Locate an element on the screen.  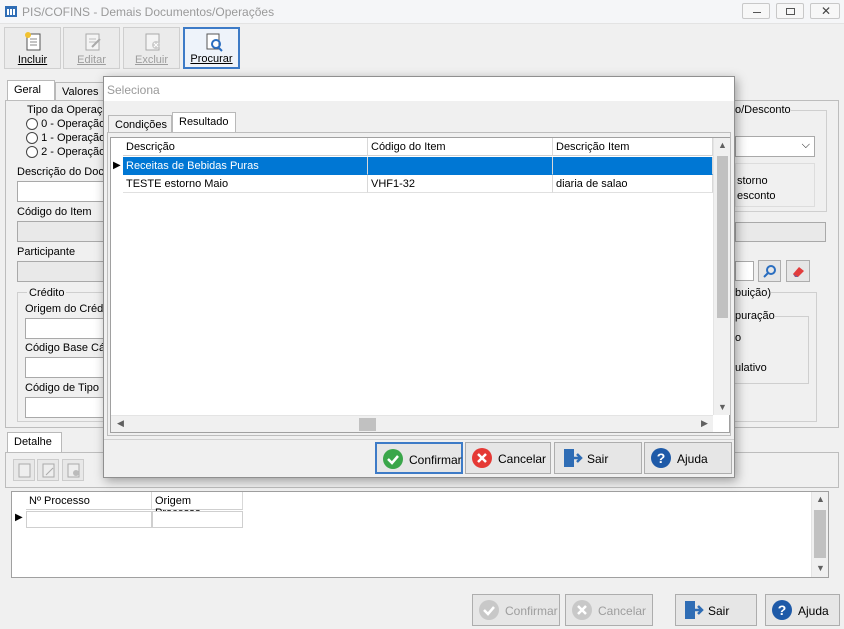
sair-button: Sair is located at coordinates (598, 458).